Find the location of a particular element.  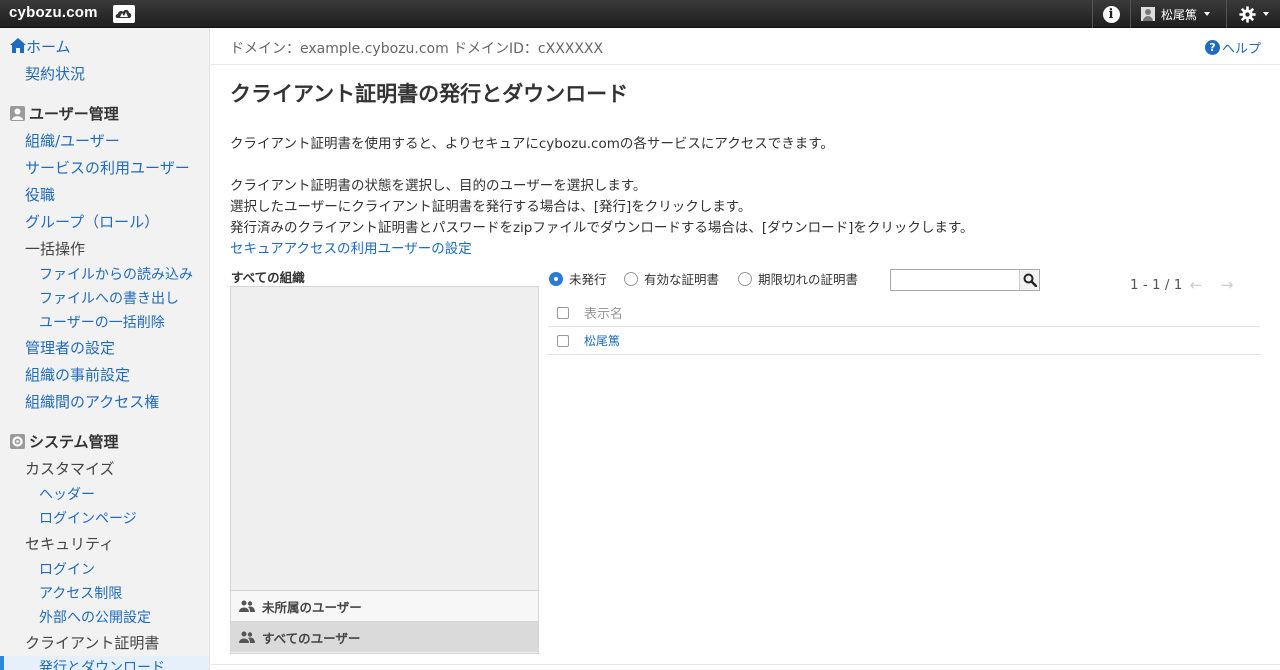

settings-menu-button is located at coordinates (1254, 14).